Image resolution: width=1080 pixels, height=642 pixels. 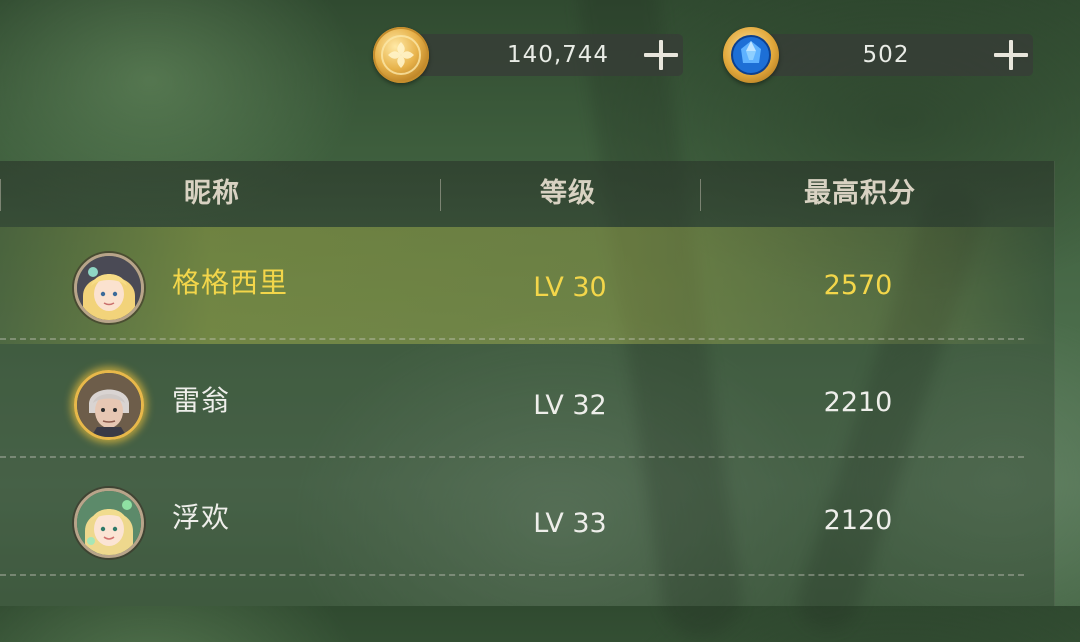 I want to click on player-score: 2210, so click(x=858, y=402).